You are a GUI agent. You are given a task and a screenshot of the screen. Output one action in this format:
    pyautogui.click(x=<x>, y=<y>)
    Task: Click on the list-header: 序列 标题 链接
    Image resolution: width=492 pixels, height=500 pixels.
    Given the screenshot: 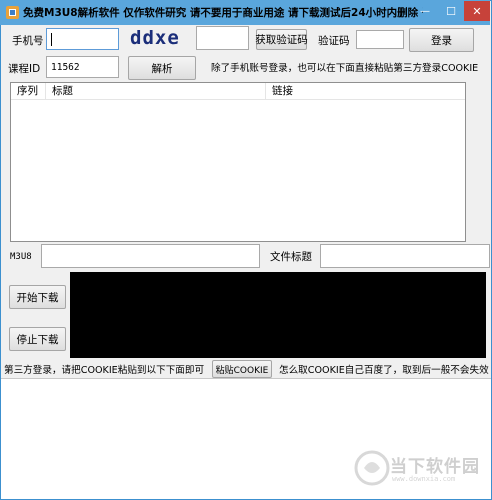 What is the action you would take?
    pyautogui.click(x=238, y=91)
    